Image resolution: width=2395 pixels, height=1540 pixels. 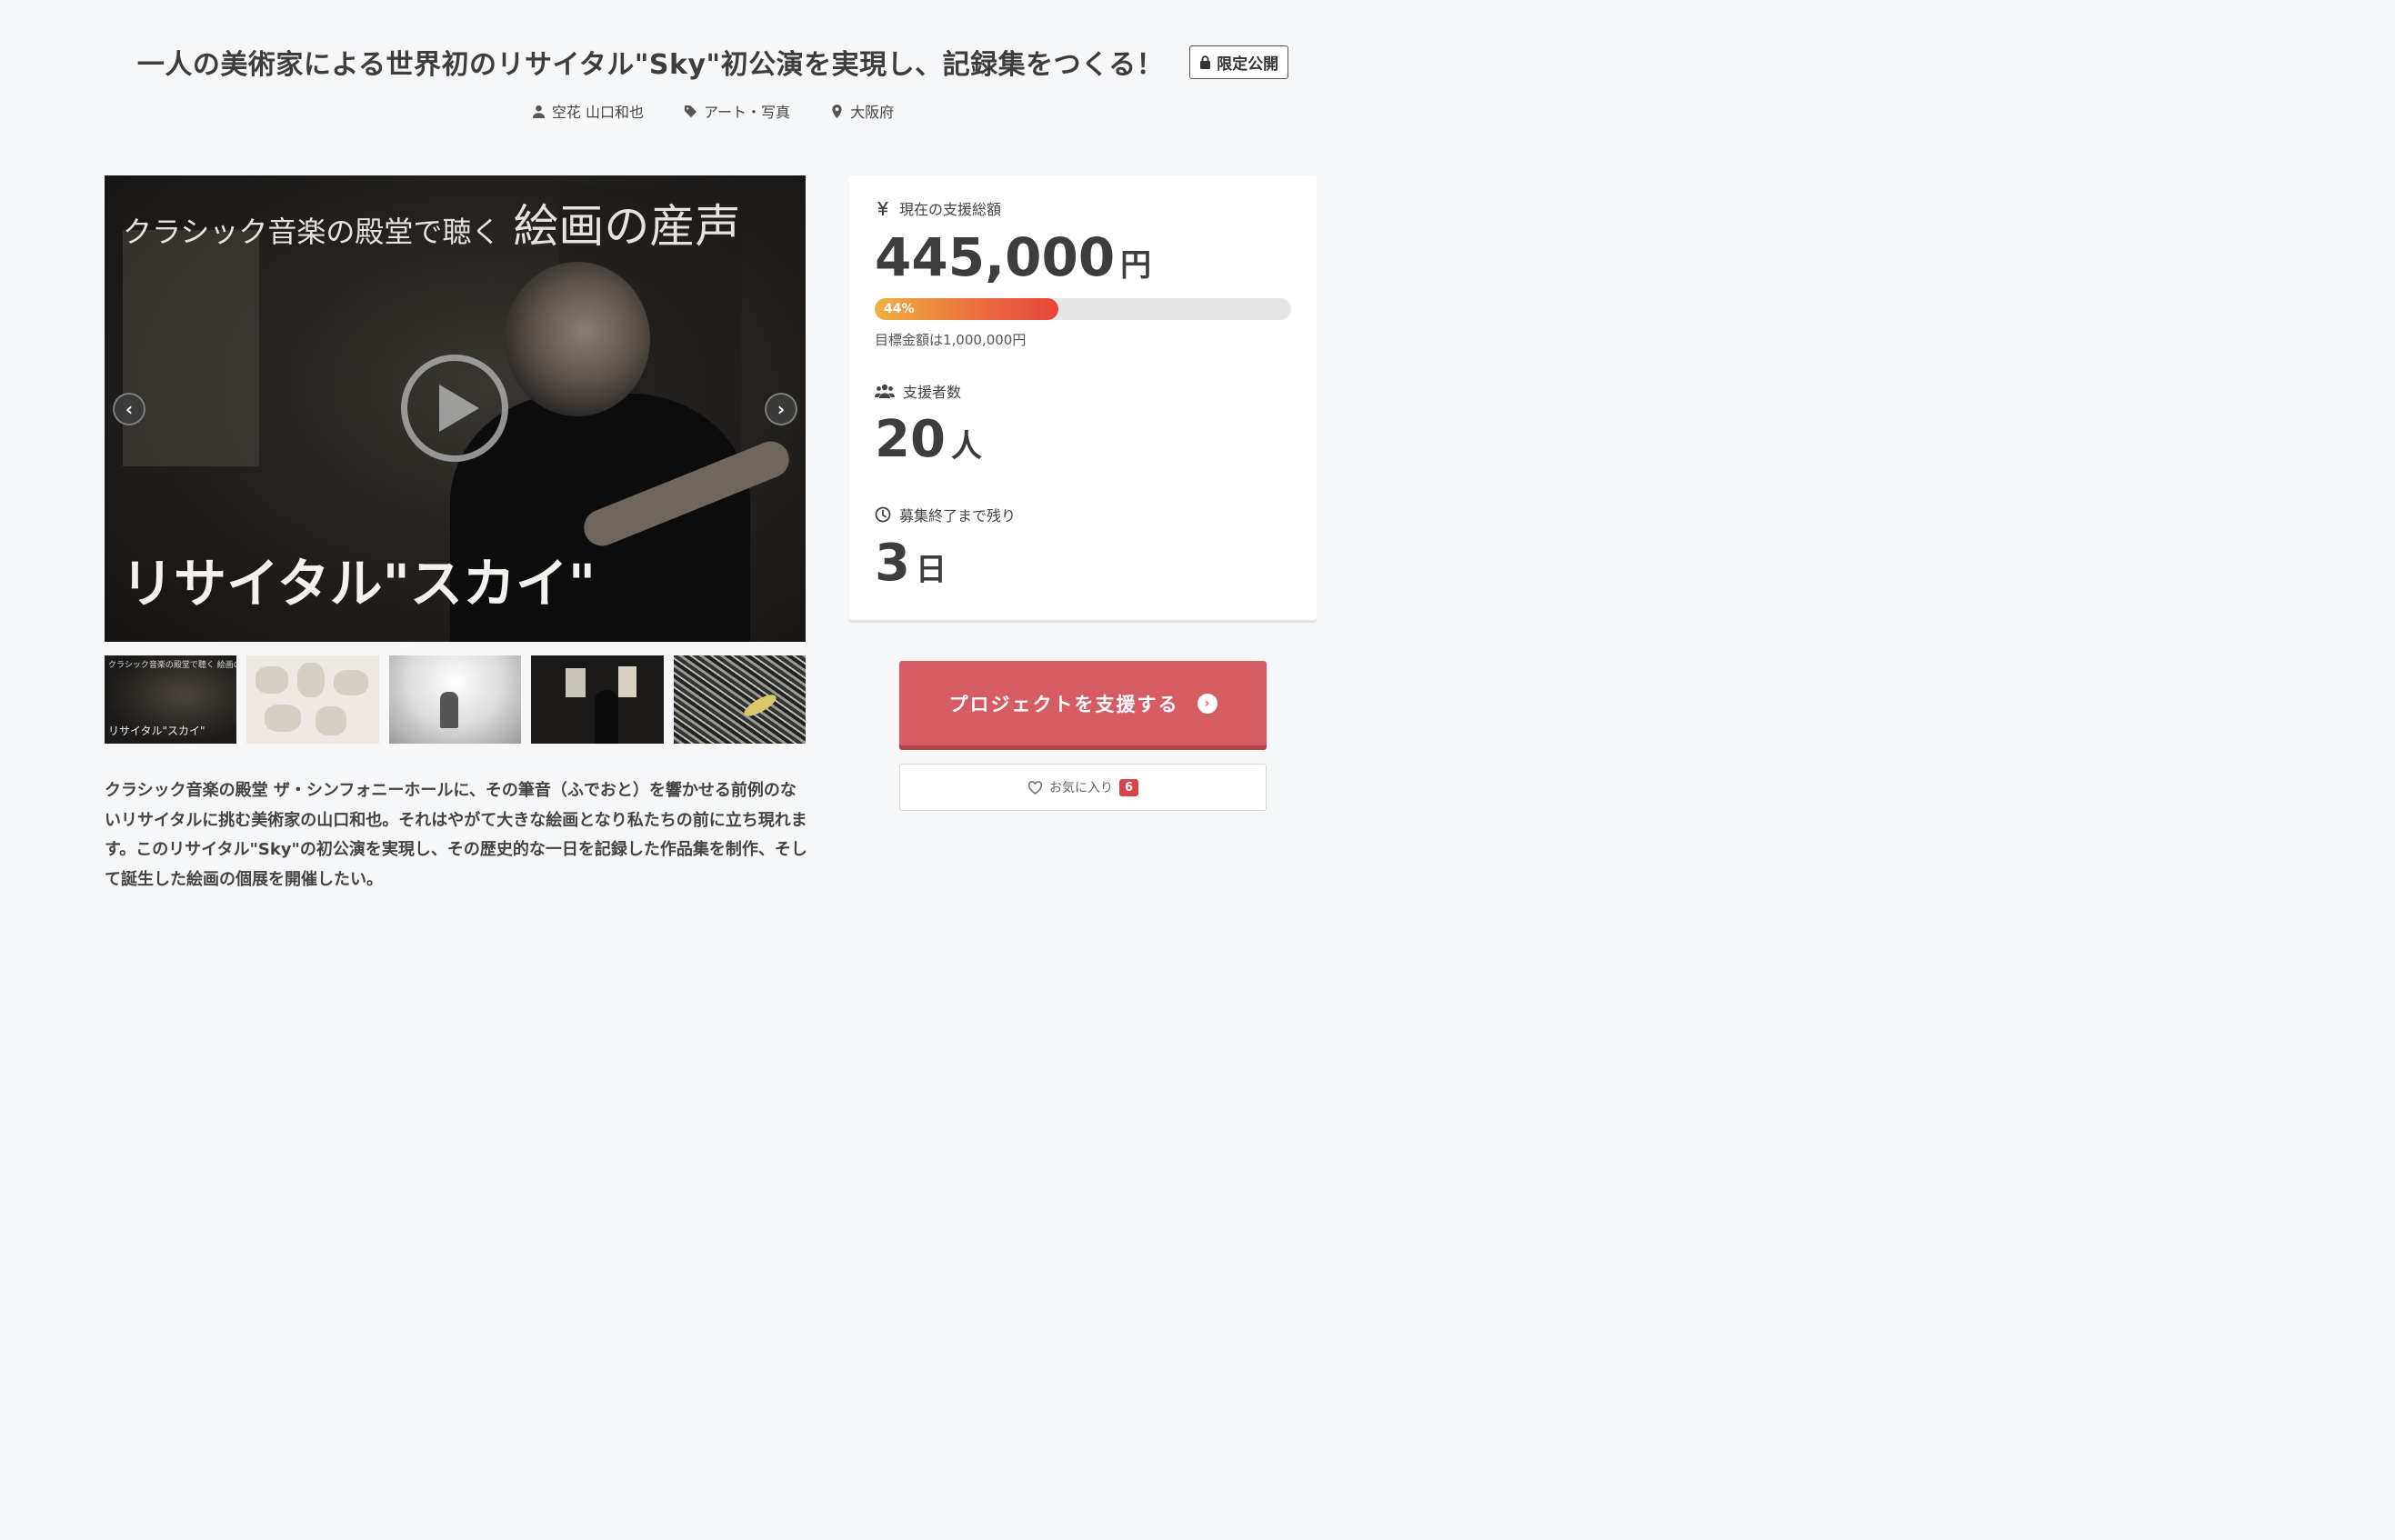 I want to click on thumbnail-figure, so click(x=448, y=710).